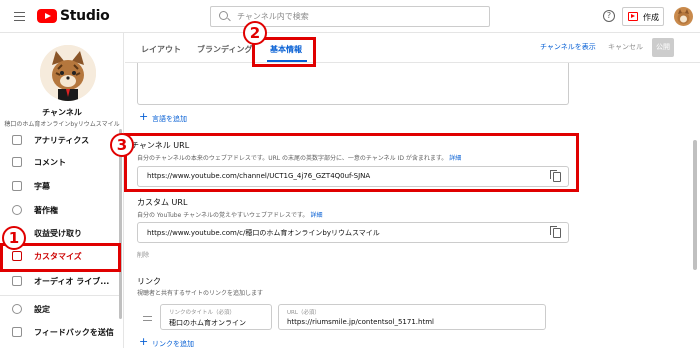  What do you see at coordinates (216, 317) in the screenshot?
I see `link-title-field: リンクのタイトル（必須） 穂口のホム育オンライン` at bounding box center [216, 317].